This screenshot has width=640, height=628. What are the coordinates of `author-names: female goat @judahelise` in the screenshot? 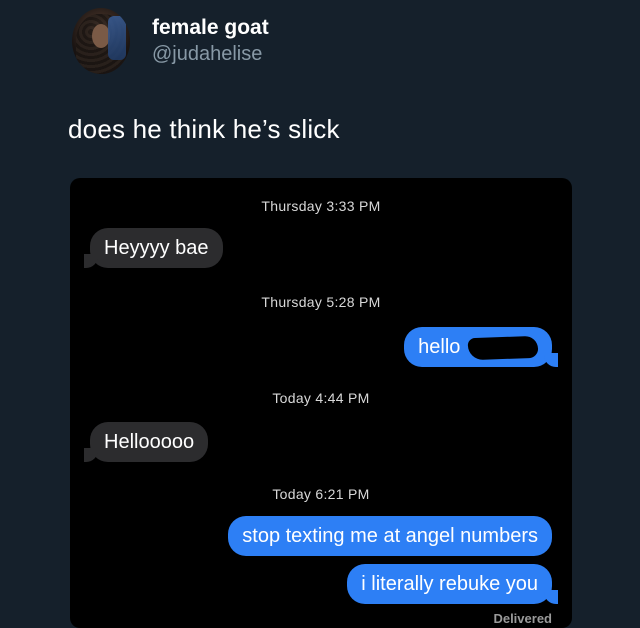 It's located at (210, 41).